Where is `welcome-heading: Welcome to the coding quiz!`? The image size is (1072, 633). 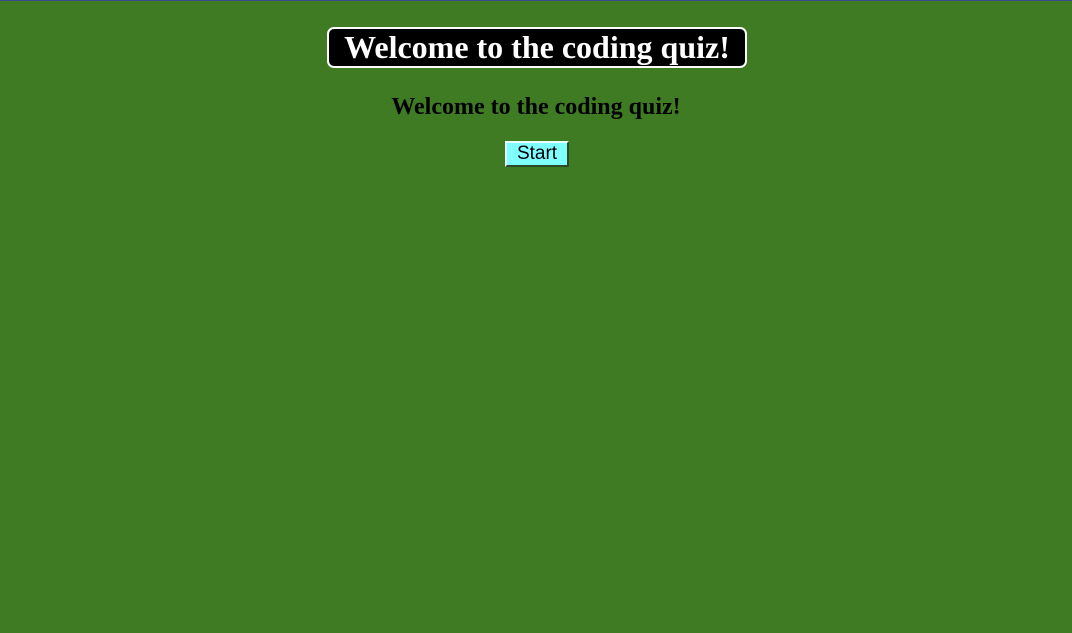
welcome-heading: Welcome to the coding quiz! is located at coordinates (536, 107).